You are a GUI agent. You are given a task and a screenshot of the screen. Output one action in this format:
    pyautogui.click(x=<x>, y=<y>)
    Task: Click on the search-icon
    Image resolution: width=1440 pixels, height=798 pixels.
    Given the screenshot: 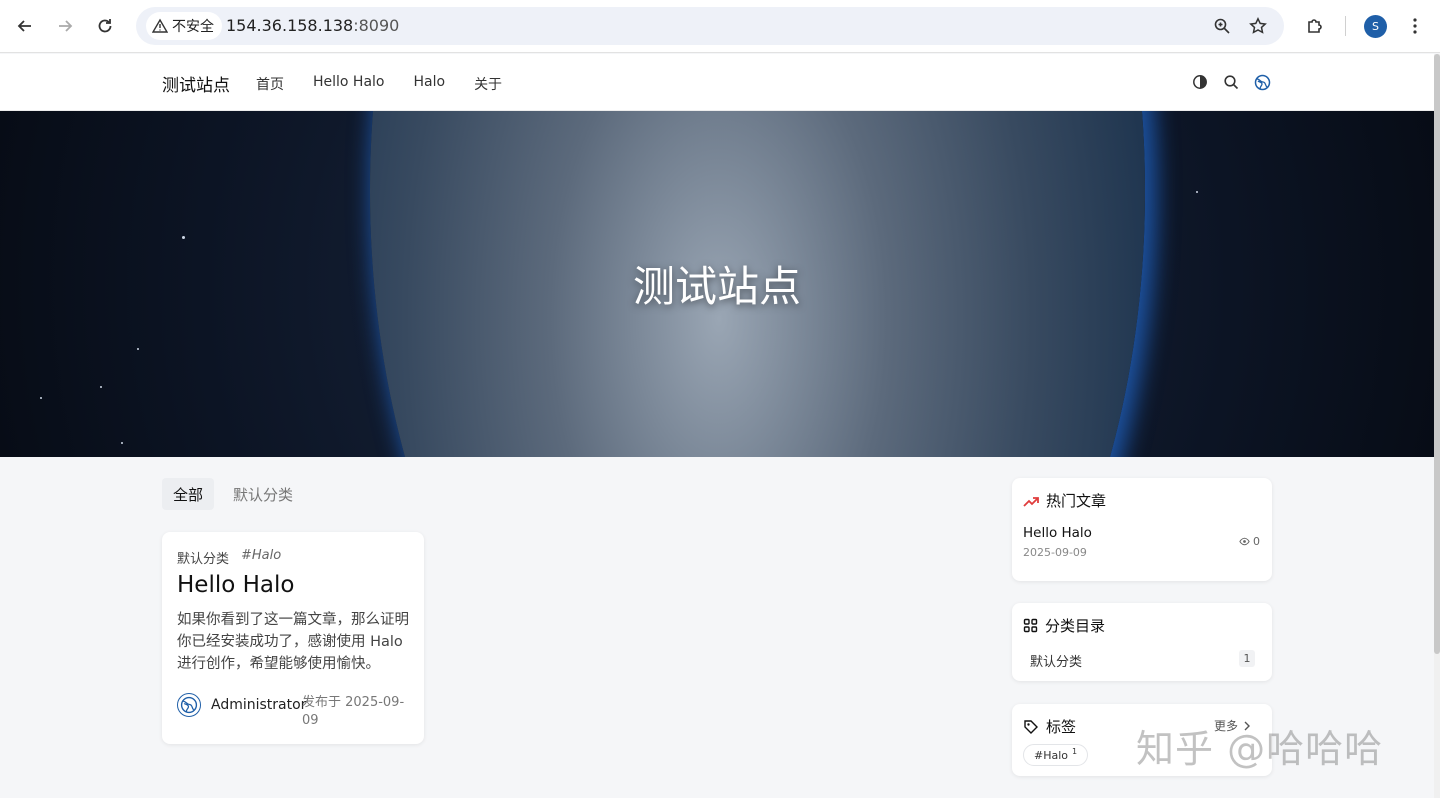 What is the action you would take?
    pyautogui.click(x=1231, y=82)
    